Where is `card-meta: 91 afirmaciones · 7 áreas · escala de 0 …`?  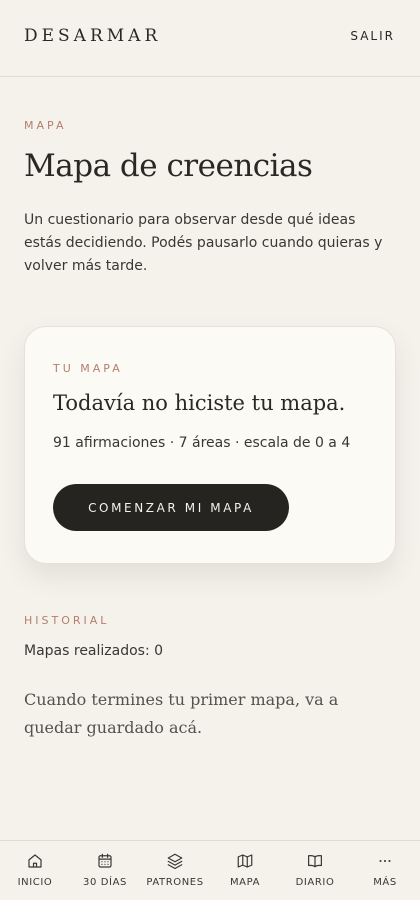 card-meta: 91 afirmaciones · 7 áreas · escala de 0 … is located at coordinates (202, 443).